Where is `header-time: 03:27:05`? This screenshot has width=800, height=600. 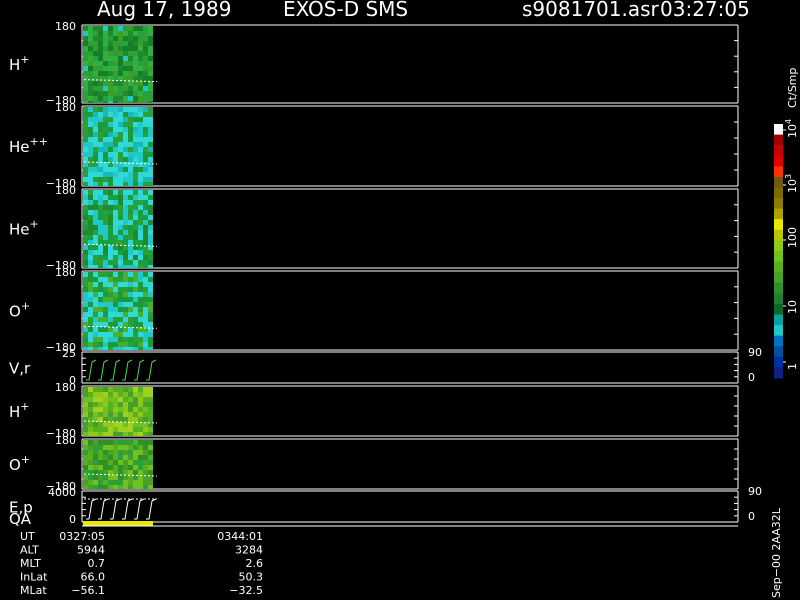 header-time: 03:27:05 is located at coordinates (705, 10).